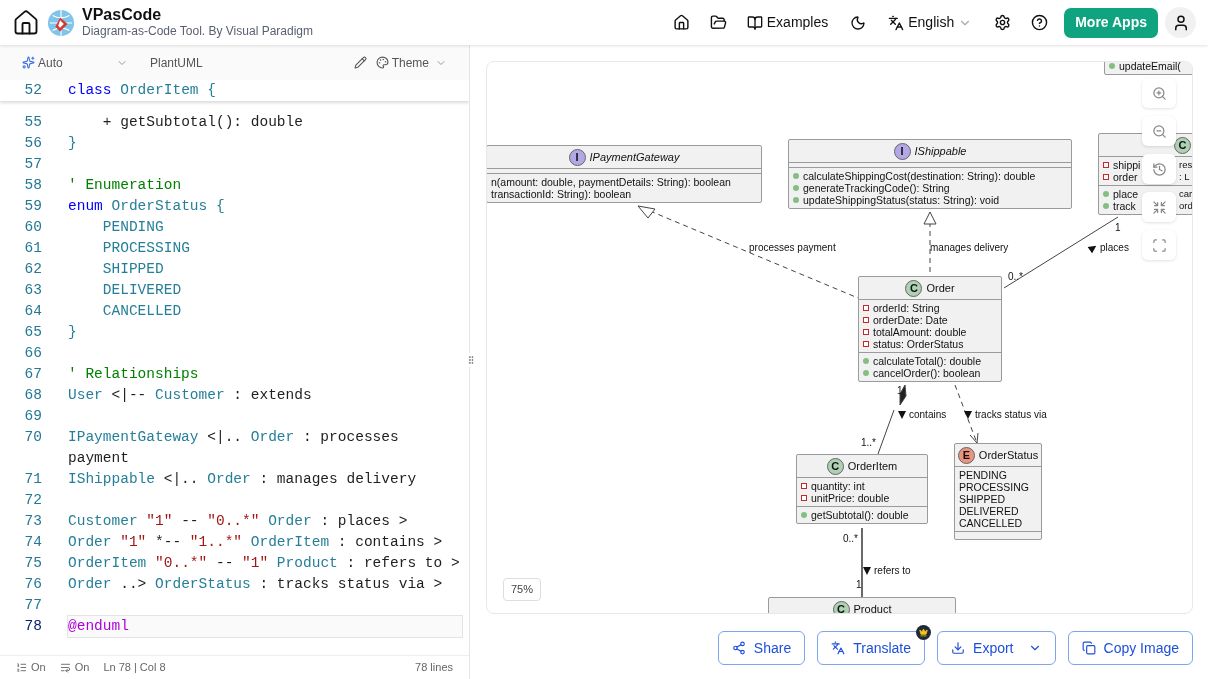 The width and height of the screenshot is (1208, 679). I want to click on line-number: 74, so click(33, 542).